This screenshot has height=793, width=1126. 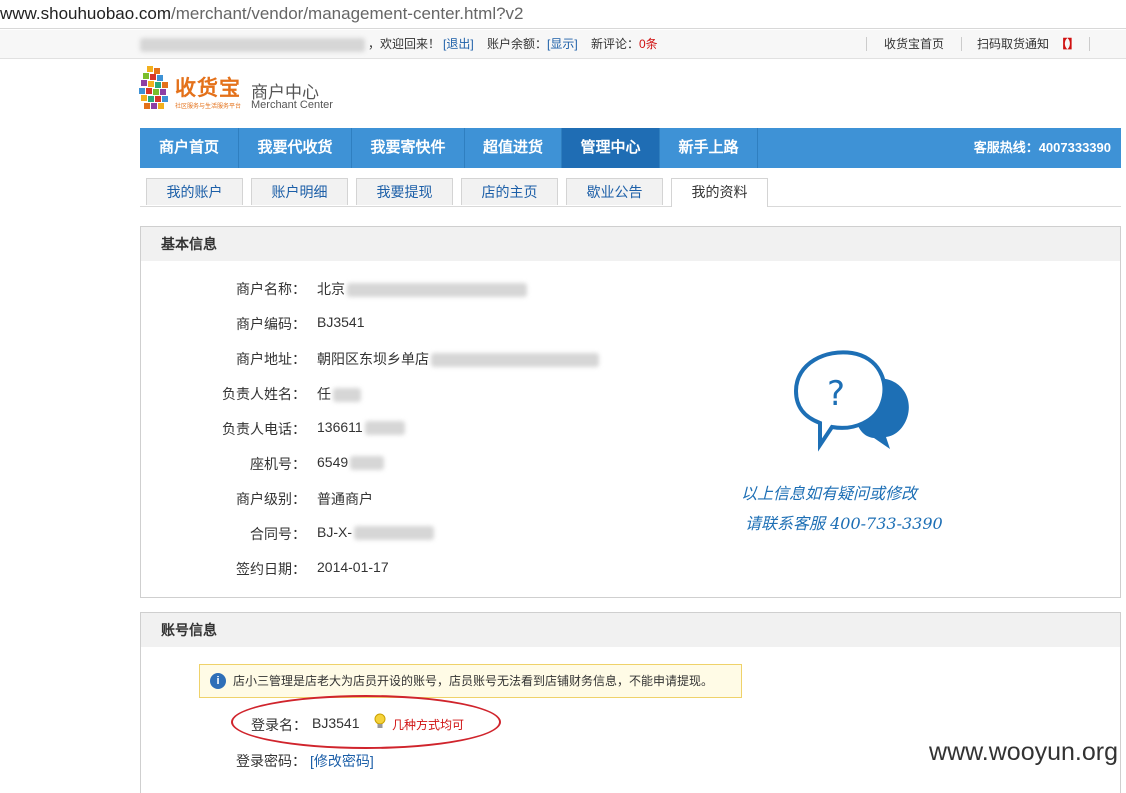 What do you see at coordinates (271, 499) in the screenshot?
I see `merchant-level-label: 商户级别：` at bounding box center [271, 499].